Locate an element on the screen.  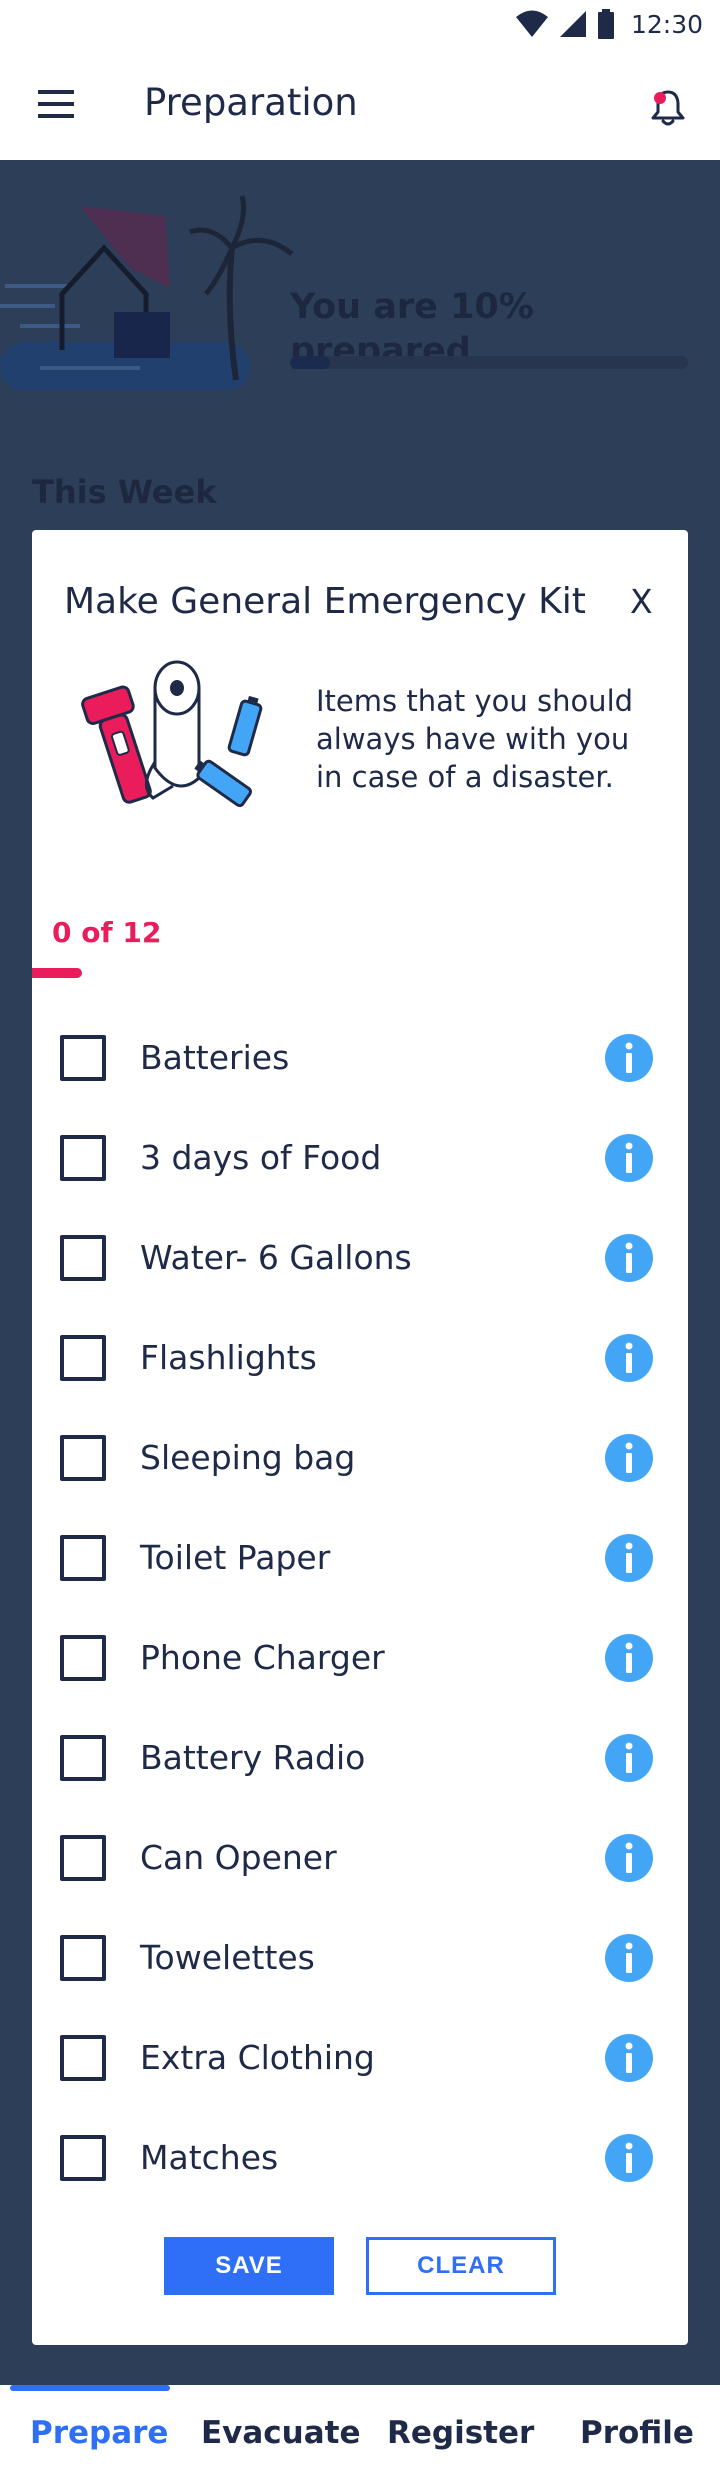
status-icons: 12:30 is located at coordinates (609, 24).